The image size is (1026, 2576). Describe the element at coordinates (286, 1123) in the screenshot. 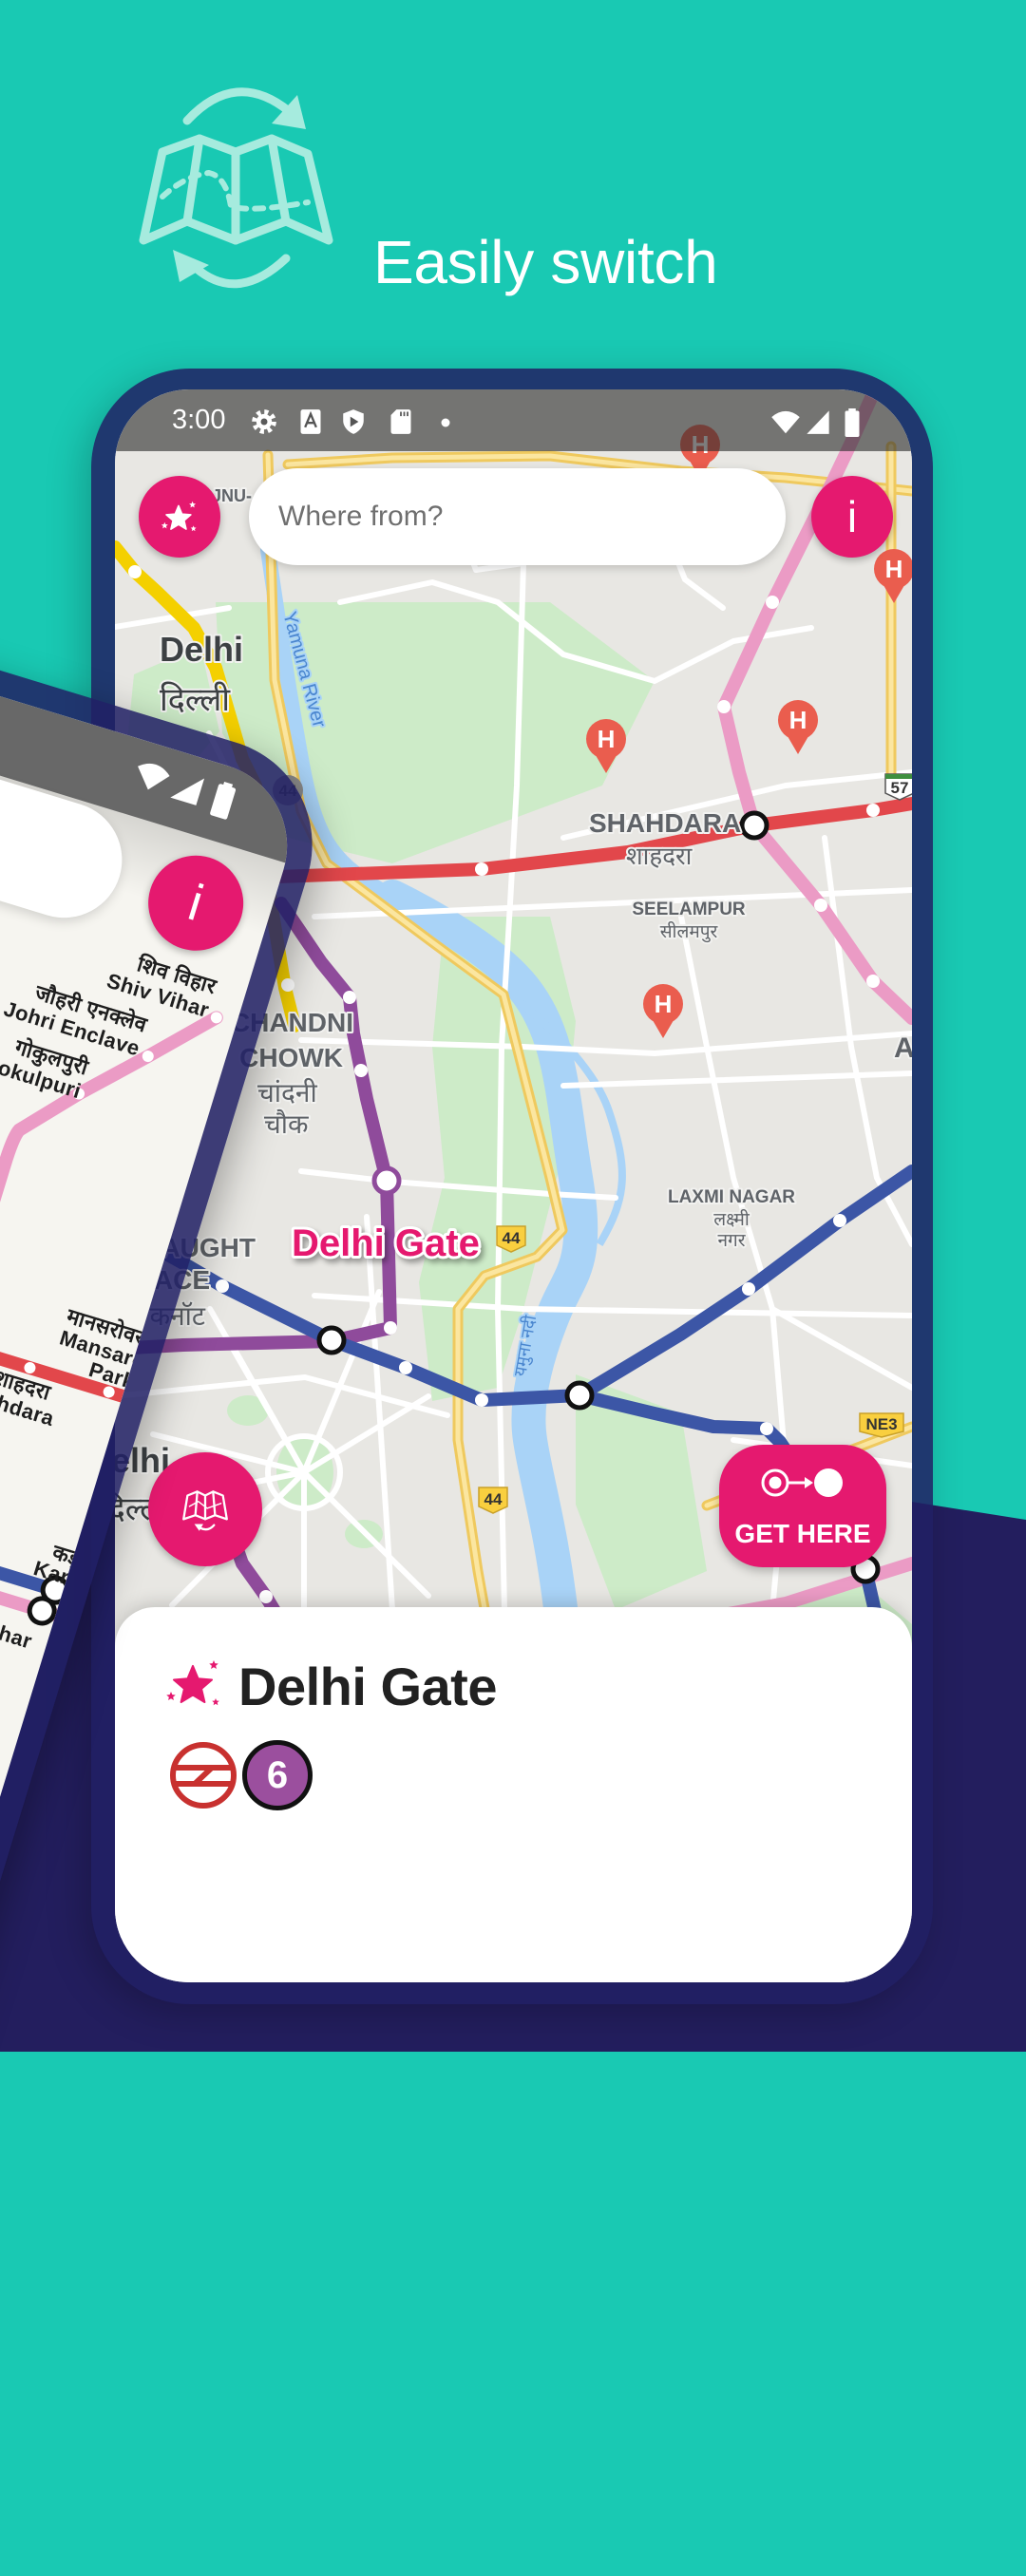

I see `map-label: चौक` at that location.